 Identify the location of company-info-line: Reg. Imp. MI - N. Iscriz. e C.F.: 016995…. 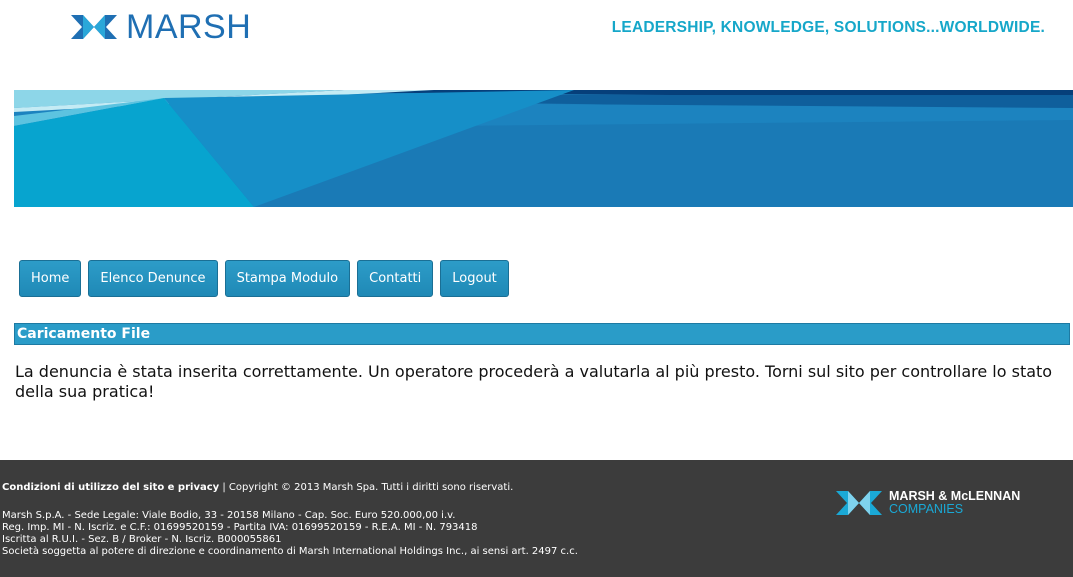
(240, 527).